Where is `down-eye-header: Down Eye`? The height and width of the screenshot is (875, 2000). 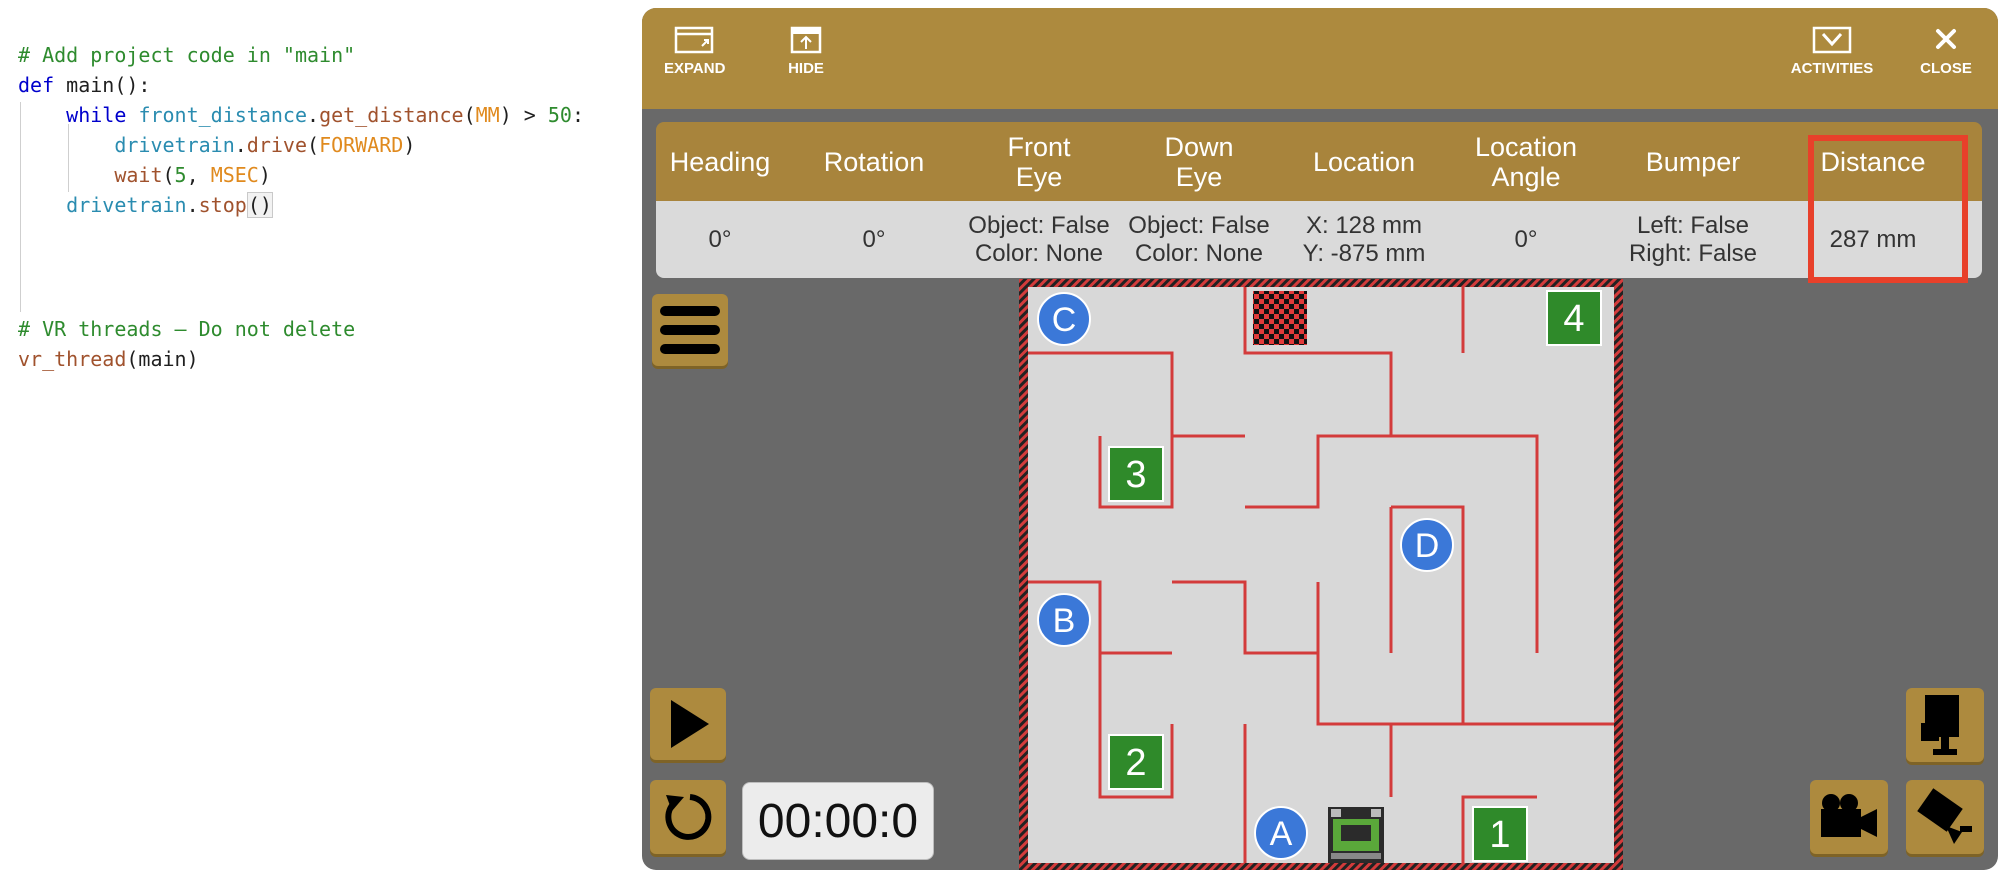
down-eye-header: Down Eye is located at coordinates (1199, 161).